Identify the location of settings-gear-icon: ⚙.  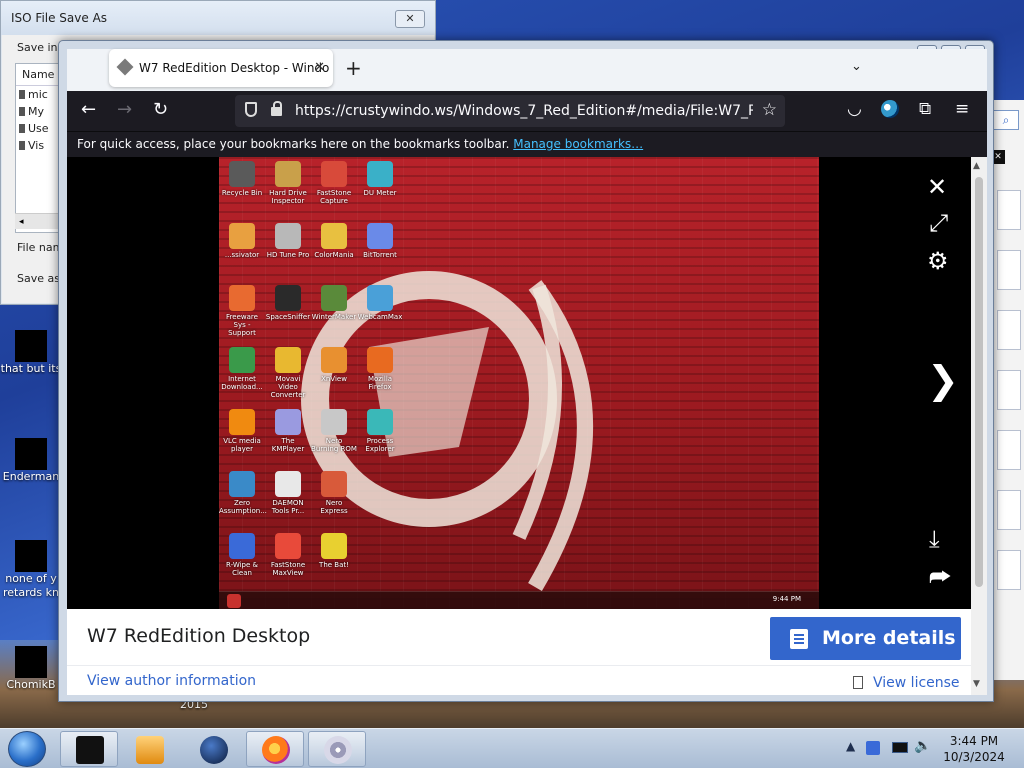
(938, 261).